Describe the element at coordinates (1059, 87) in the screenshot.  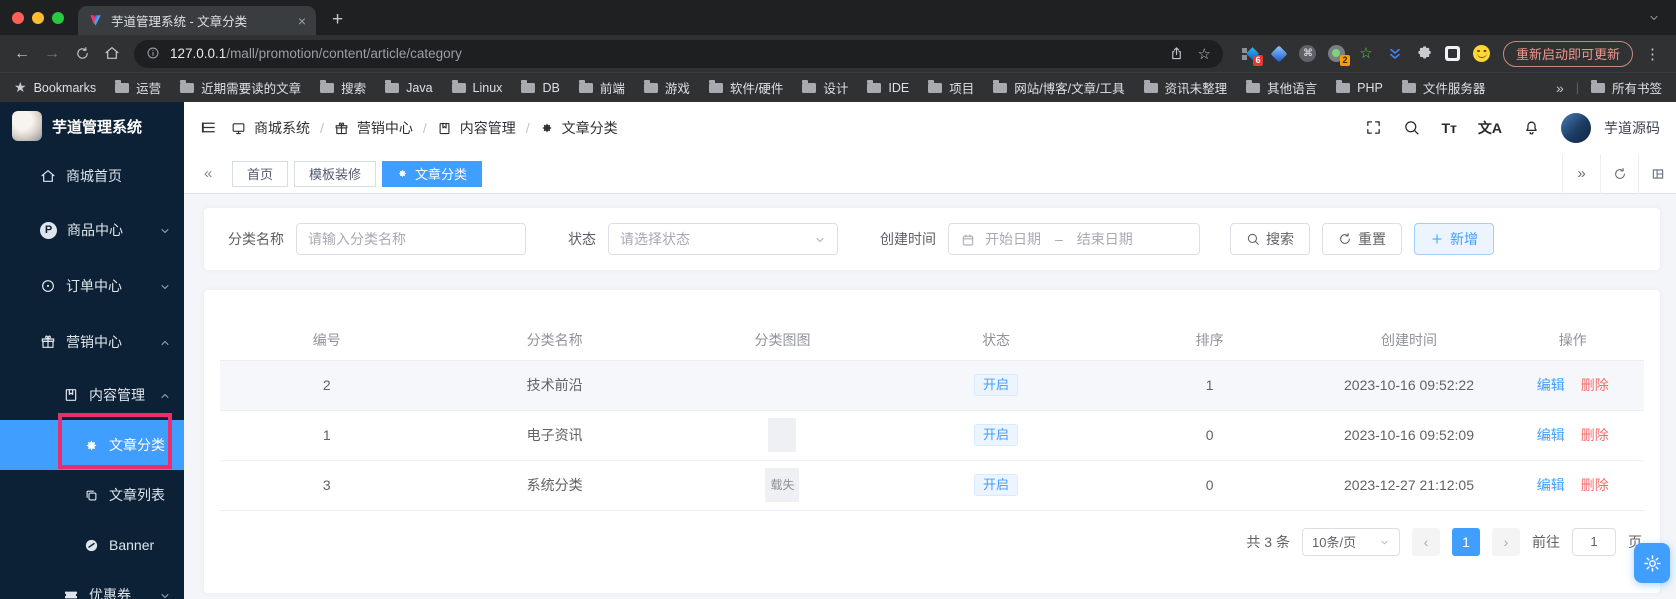
I see `bookmark-folder: 网站/博客/文章/工具` at that location.